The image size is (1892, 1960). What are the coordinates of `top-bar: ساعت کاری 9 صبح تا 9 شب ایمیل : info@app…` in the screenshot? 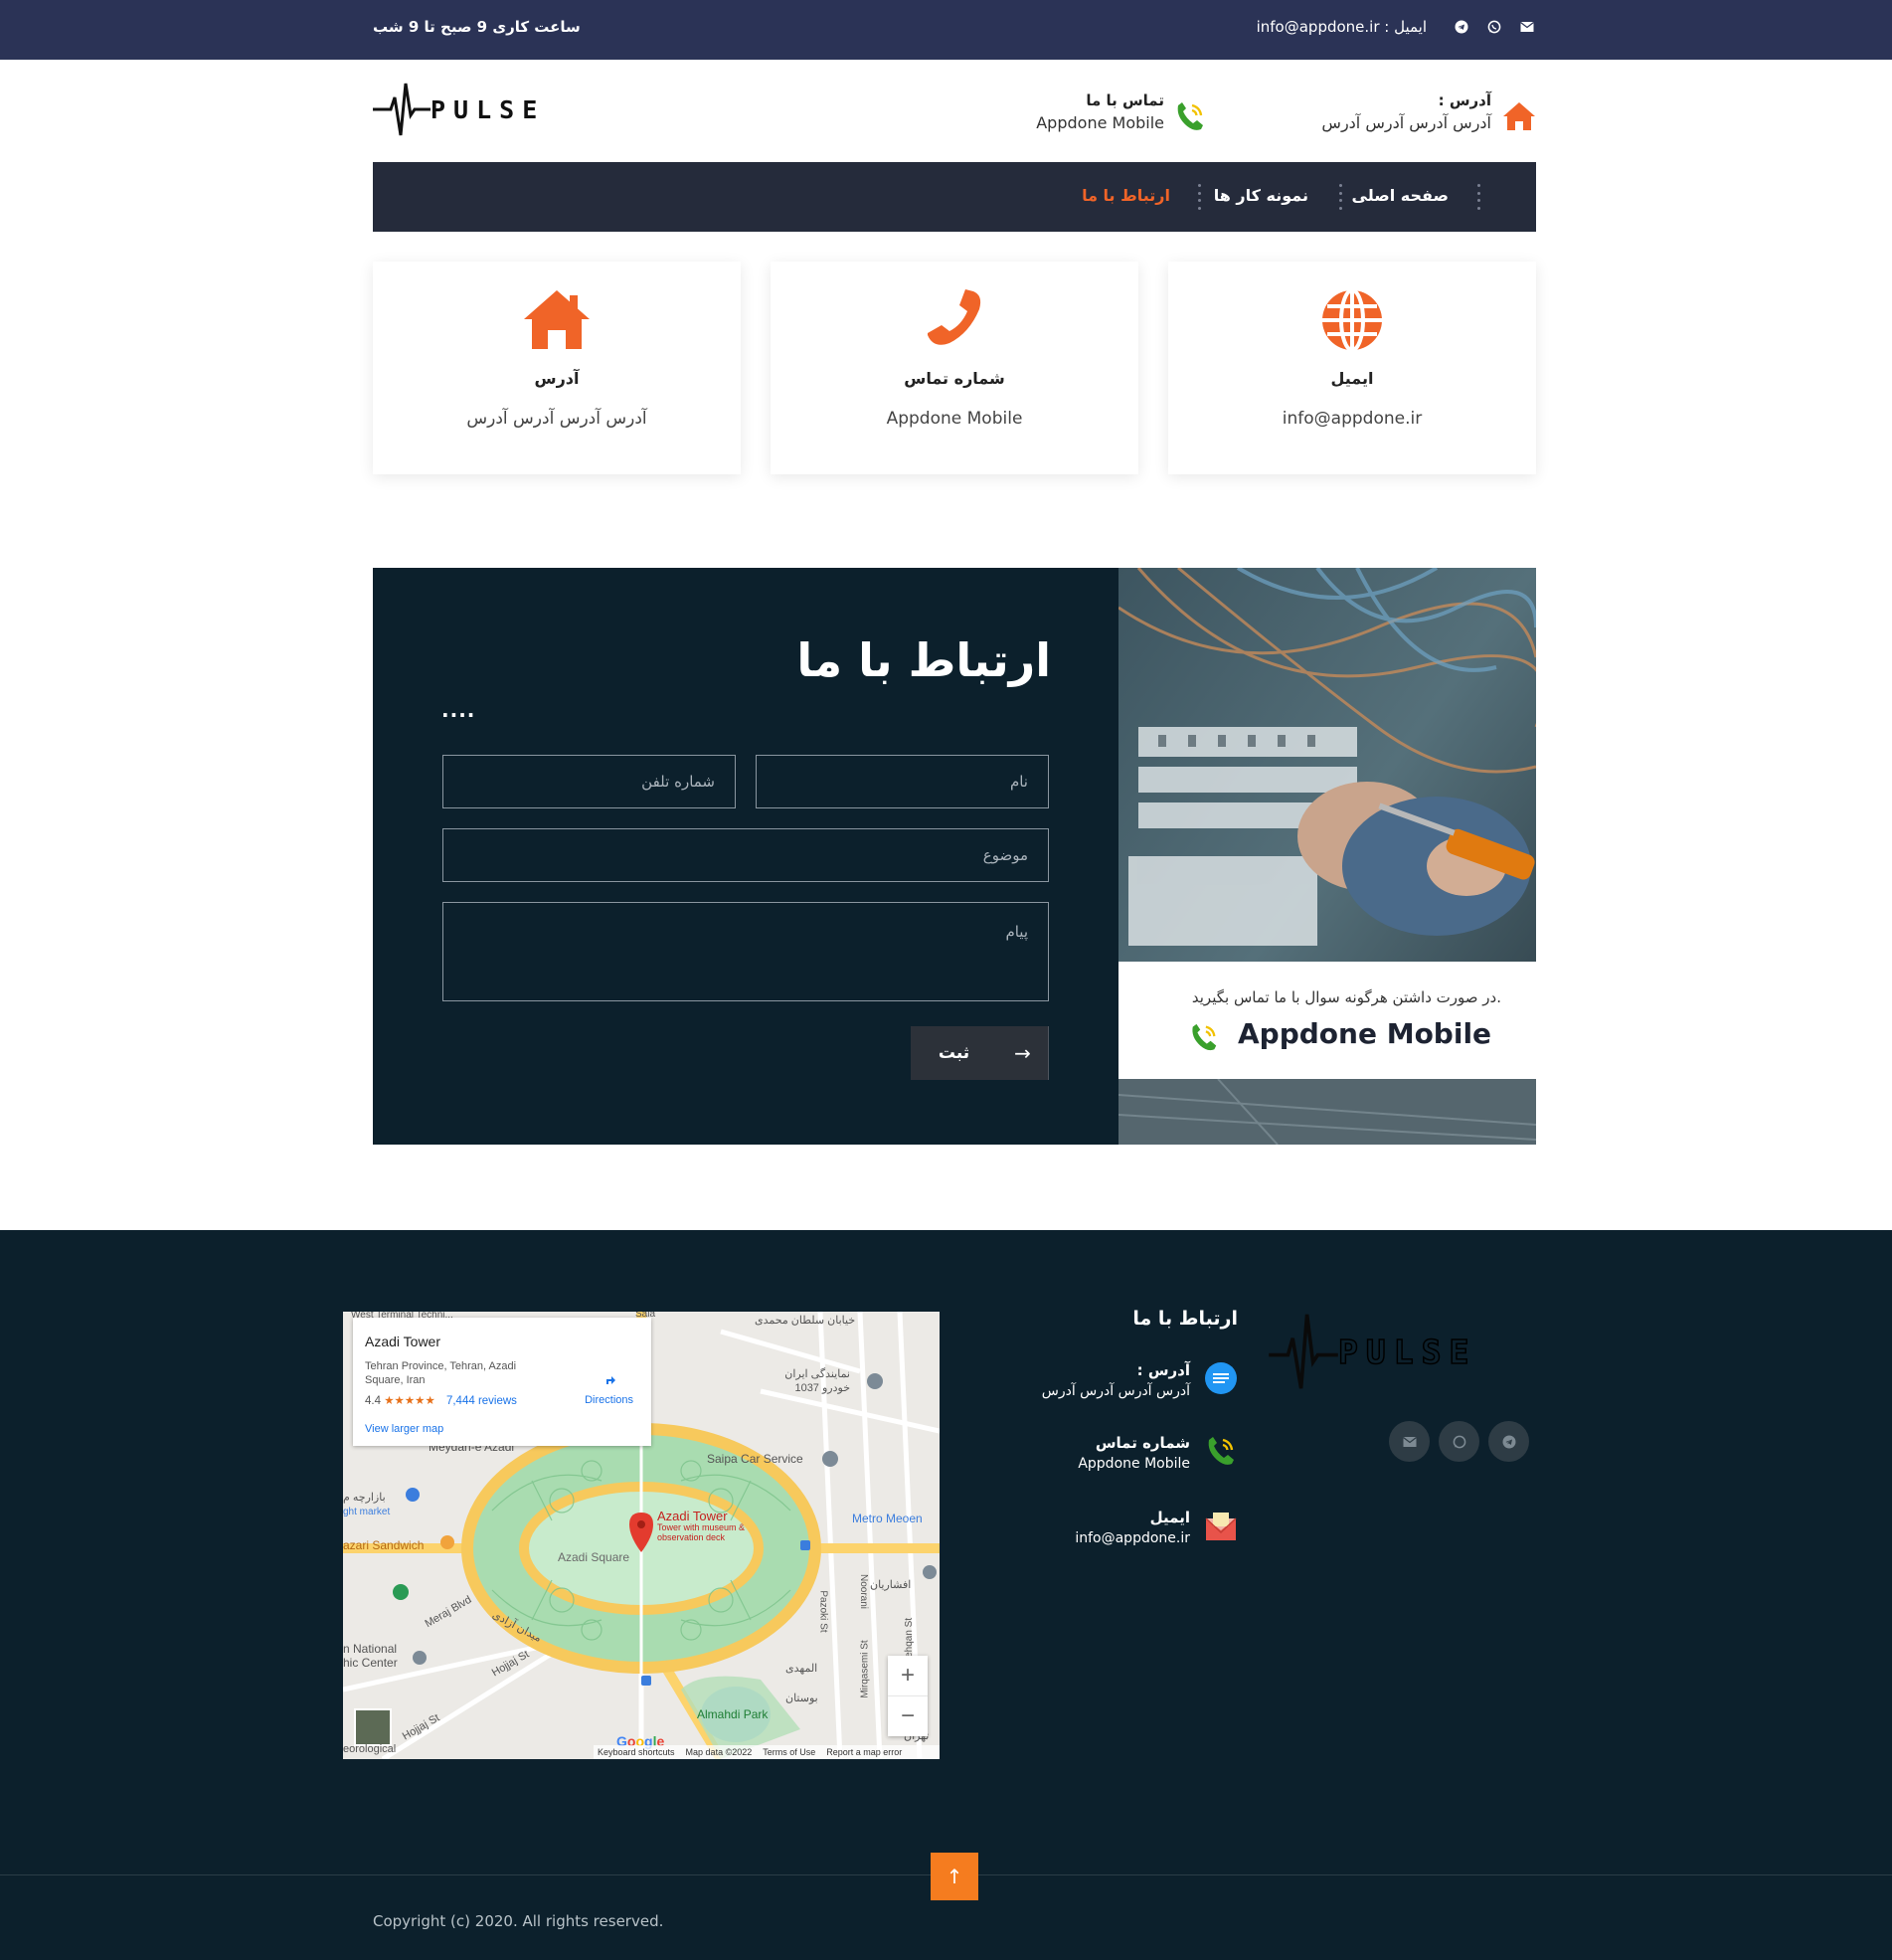 It's located at (946, 30).